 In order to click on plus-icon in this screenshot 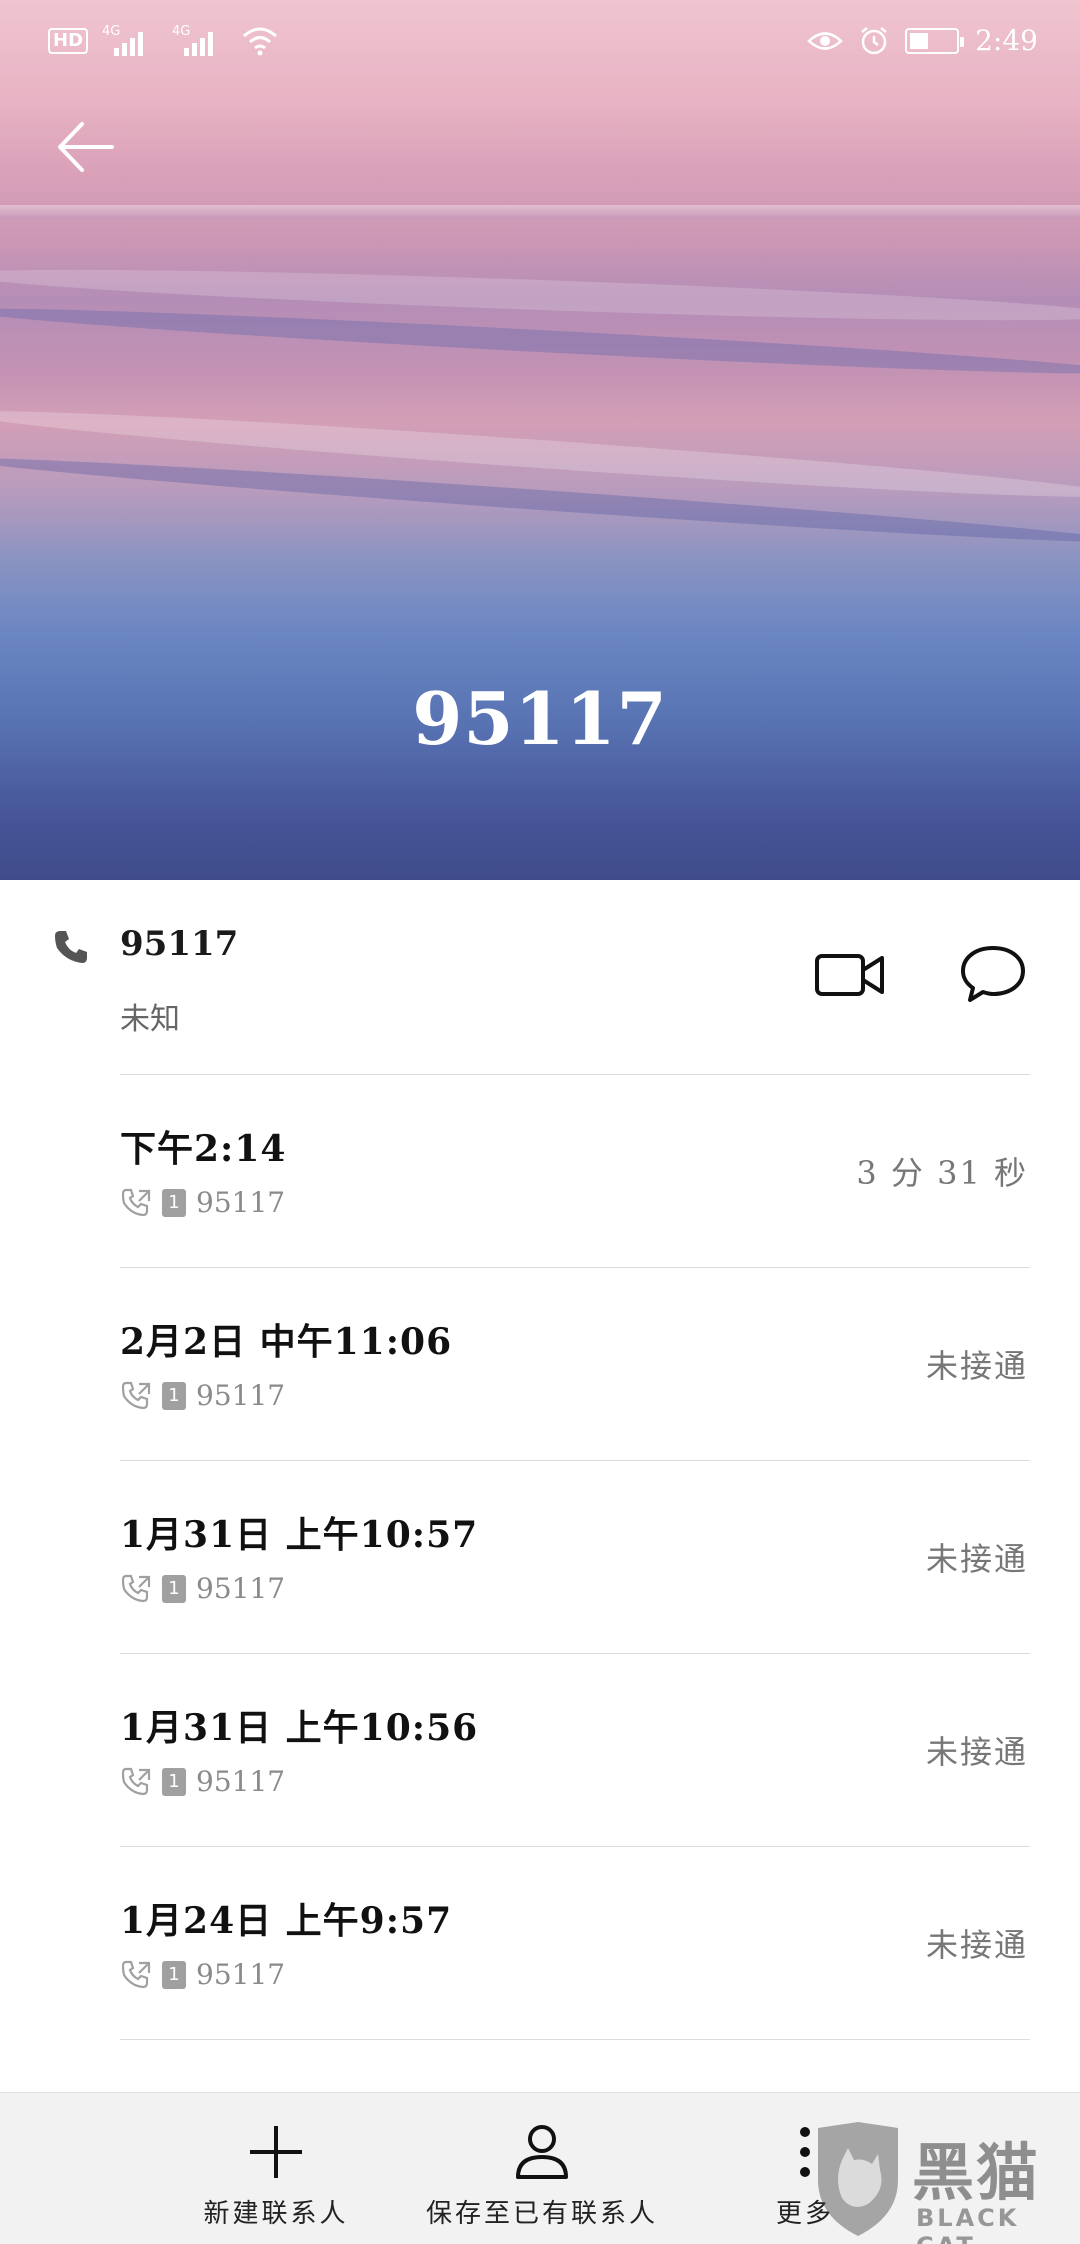, I will do `click(276, 2152)`.